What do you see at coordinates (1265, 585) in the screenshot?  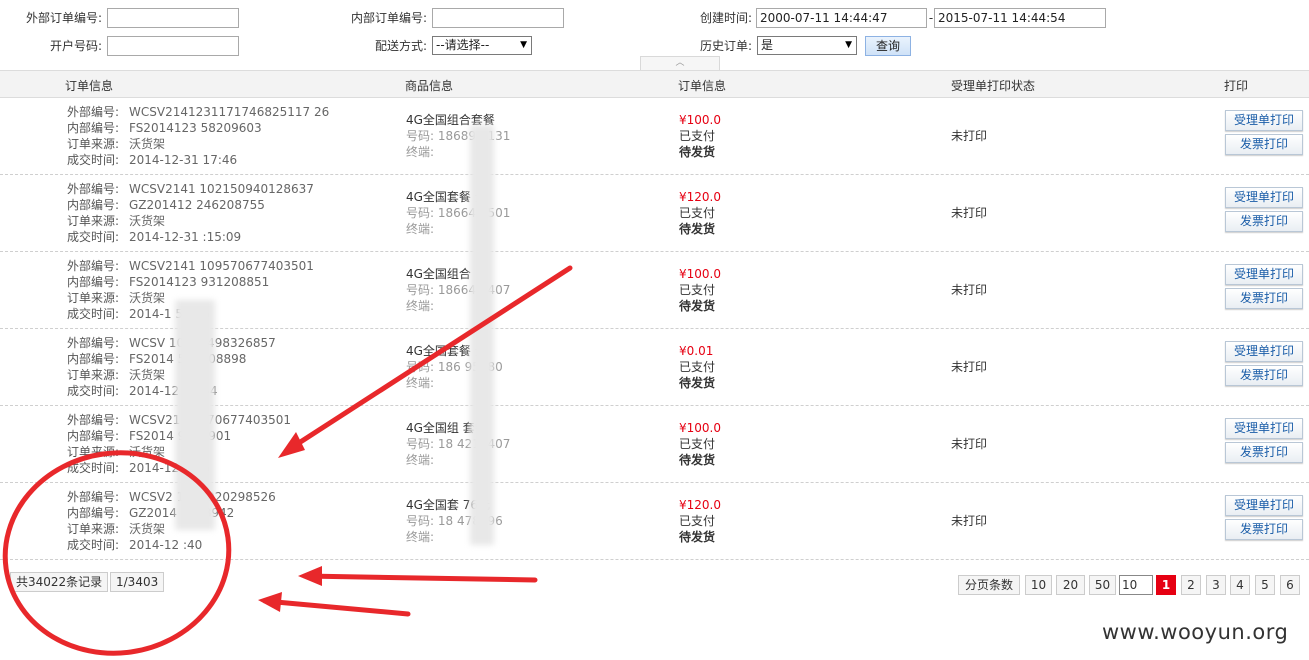 I see `page-5: 5` at bounding box center [1265, 585].